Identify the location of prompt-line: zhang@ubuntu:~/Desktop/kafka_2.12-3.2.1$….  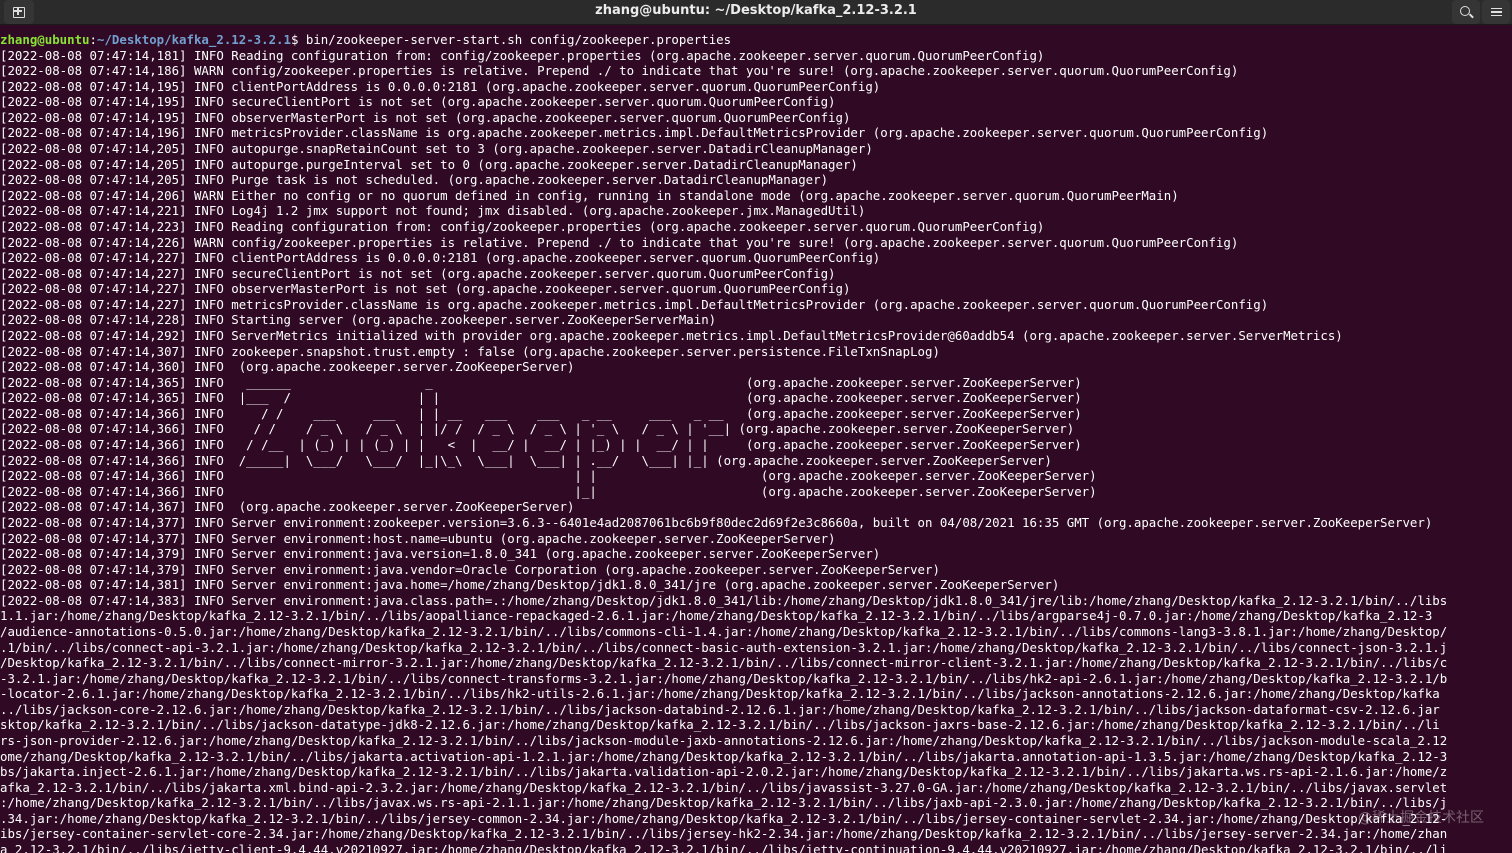
(756, 40).